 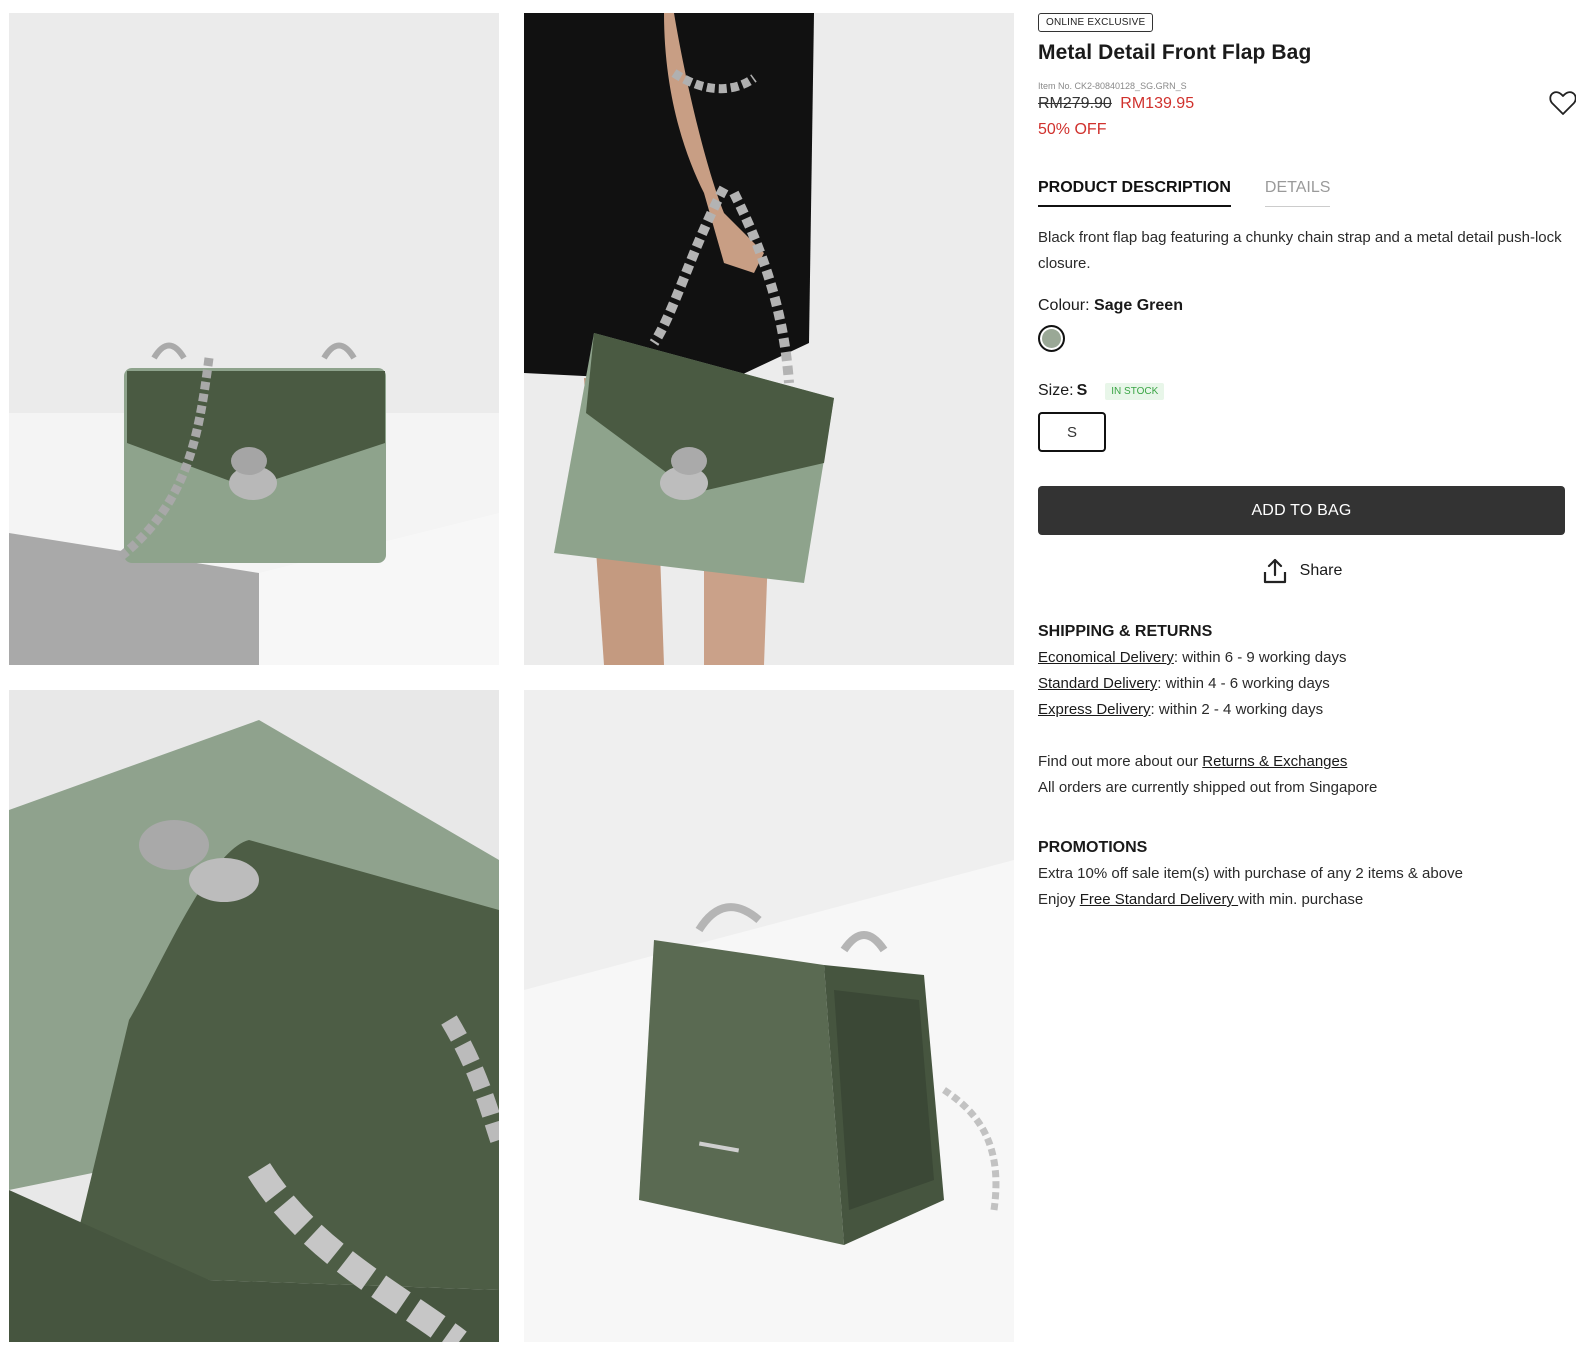 I want to click on colour-value: Sage Green, so click(x=1138, y=305).